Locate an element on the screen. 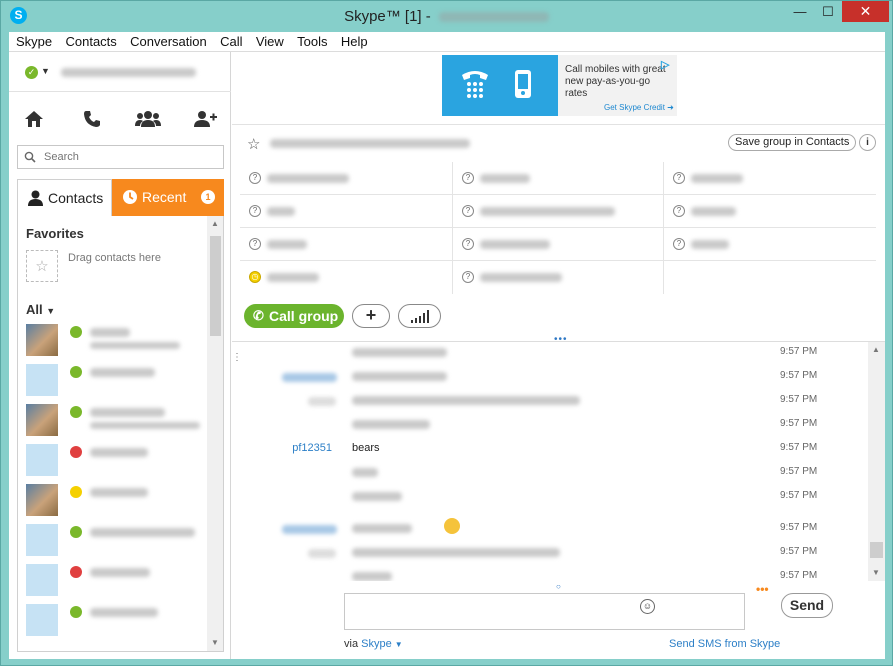 This screenshot has height=666, width=893. tab-contacts: Contacts is located at coordinates (64, 197).